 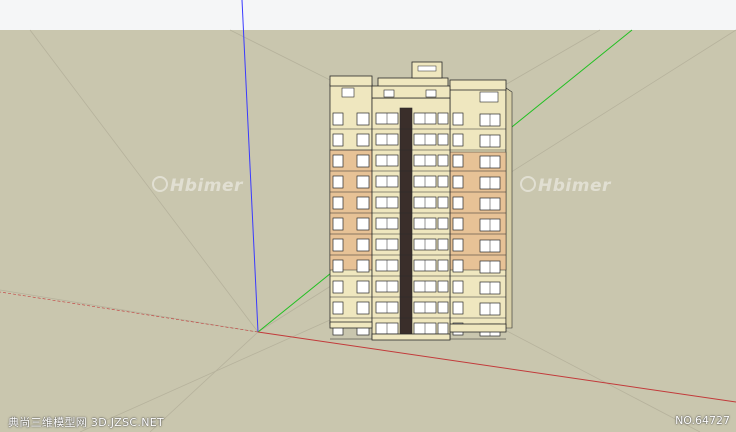 What do you see at coordinates (197, 186) in the screenshot?
I see `watermark-left: Hbimer` at bounding box center [197, 186].